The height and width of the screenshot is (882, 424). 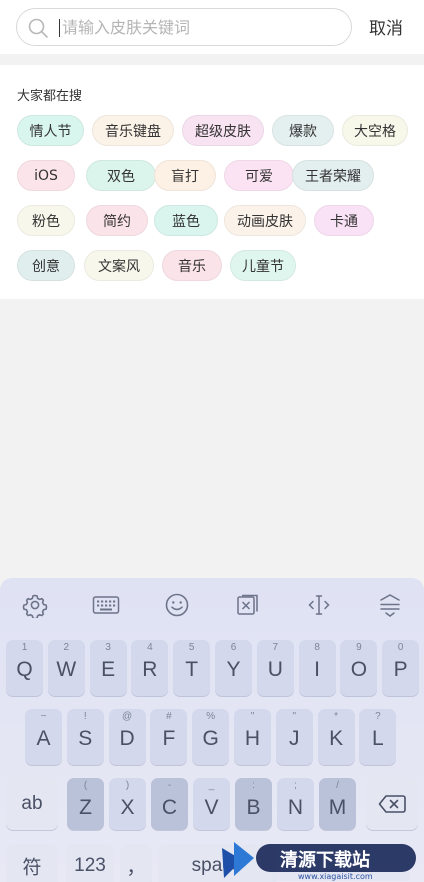 I want to click on key-j: " J, so click(x=294, y=737).